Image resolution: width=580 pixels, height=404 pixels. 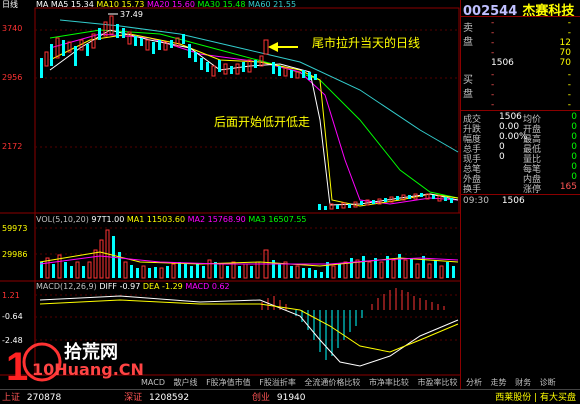 What do you see at coordinates (169, 398) in the screenshot?
I see `index-sz-value: 1208592` at bounding box center [169, 398].